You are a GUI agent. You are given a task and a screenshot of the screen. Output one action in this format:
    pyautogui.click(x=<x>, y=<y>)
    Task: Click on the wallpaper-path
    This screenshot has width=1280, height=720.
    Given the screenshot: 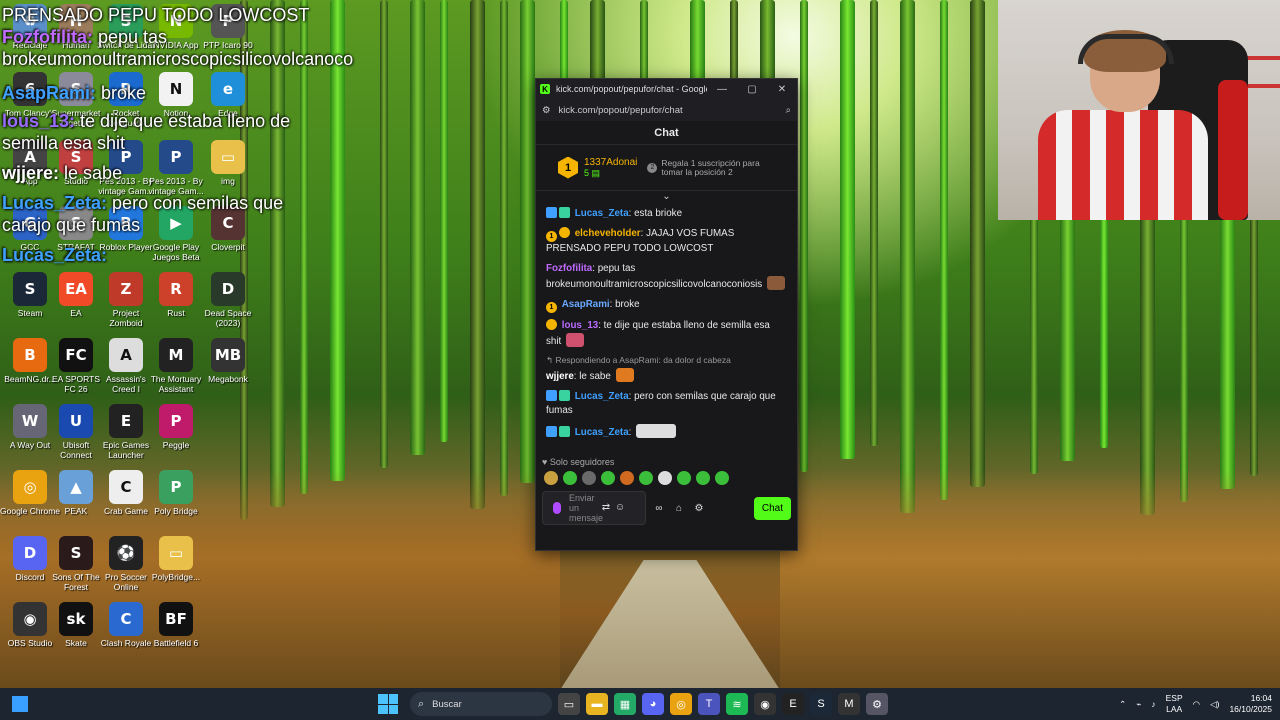 What is the action you would take?
    pyautogui.click(x=670, y=625)
    